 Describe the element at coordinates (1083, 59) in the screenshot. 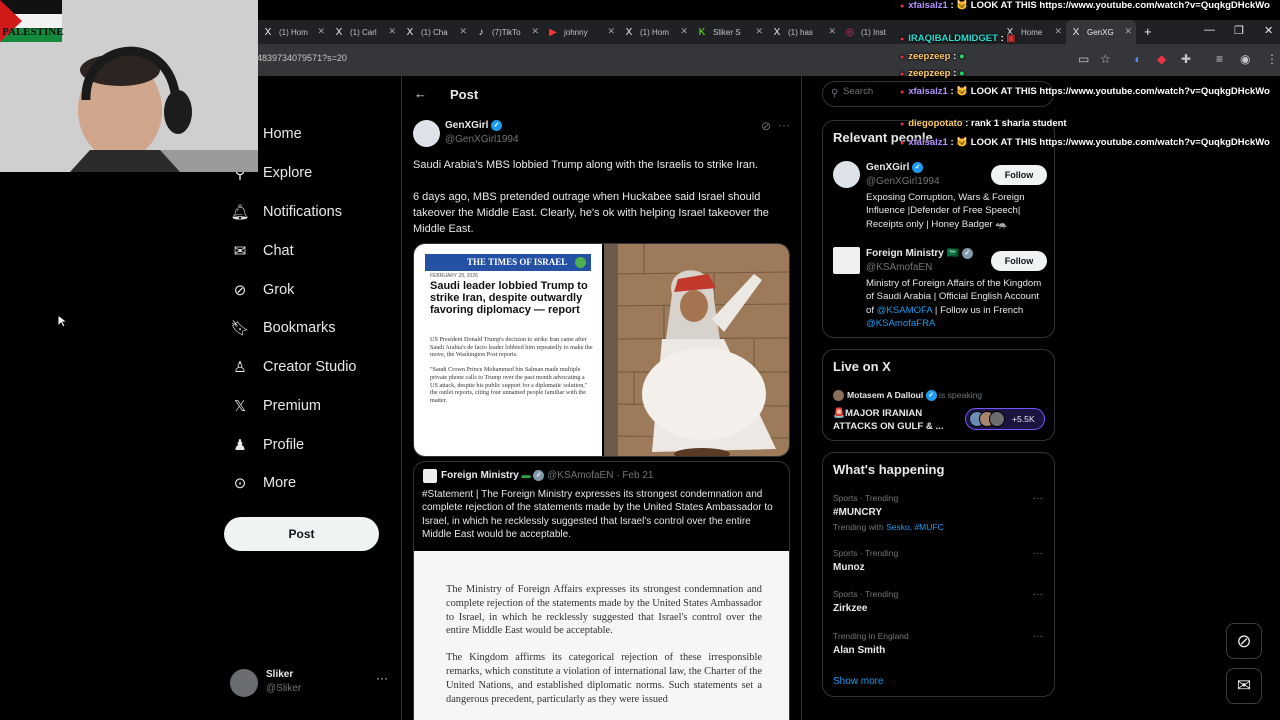

I see `cast-icon: ▭` at that location.